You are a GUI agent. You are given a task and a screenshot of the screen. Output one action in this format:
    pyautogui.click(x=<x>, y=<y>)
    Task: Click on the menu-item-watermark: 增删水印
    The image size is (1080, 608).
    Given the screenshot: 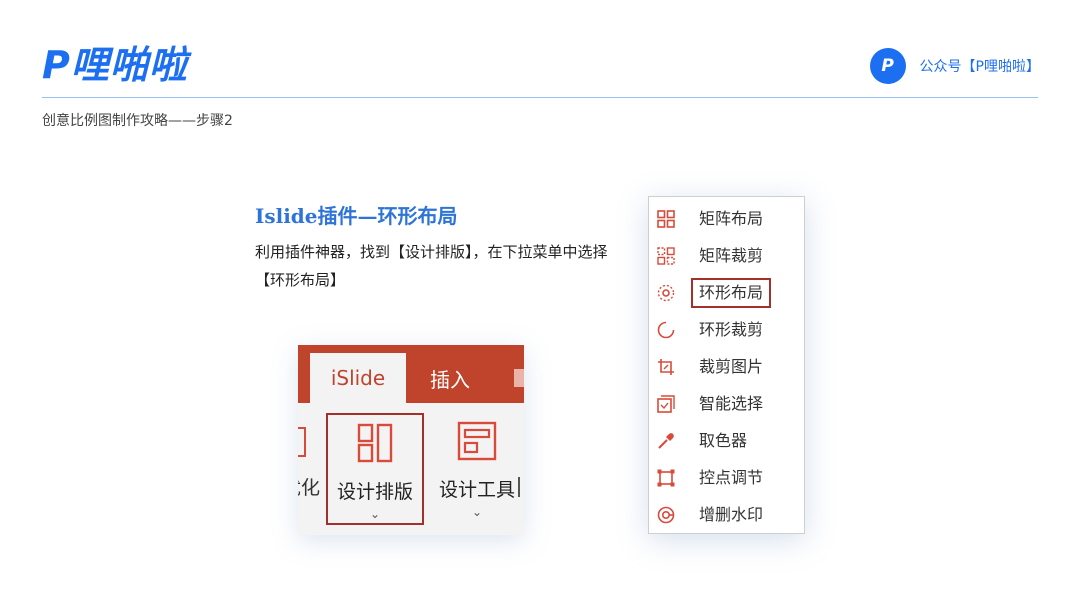 What is the action you would take?
    pyautogui.click(x=727, y=515)
    